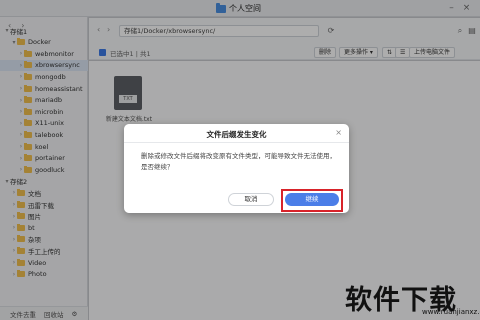 This screenshot has width=480, height=320. I want to click on highlight-box, so click(312, 200).